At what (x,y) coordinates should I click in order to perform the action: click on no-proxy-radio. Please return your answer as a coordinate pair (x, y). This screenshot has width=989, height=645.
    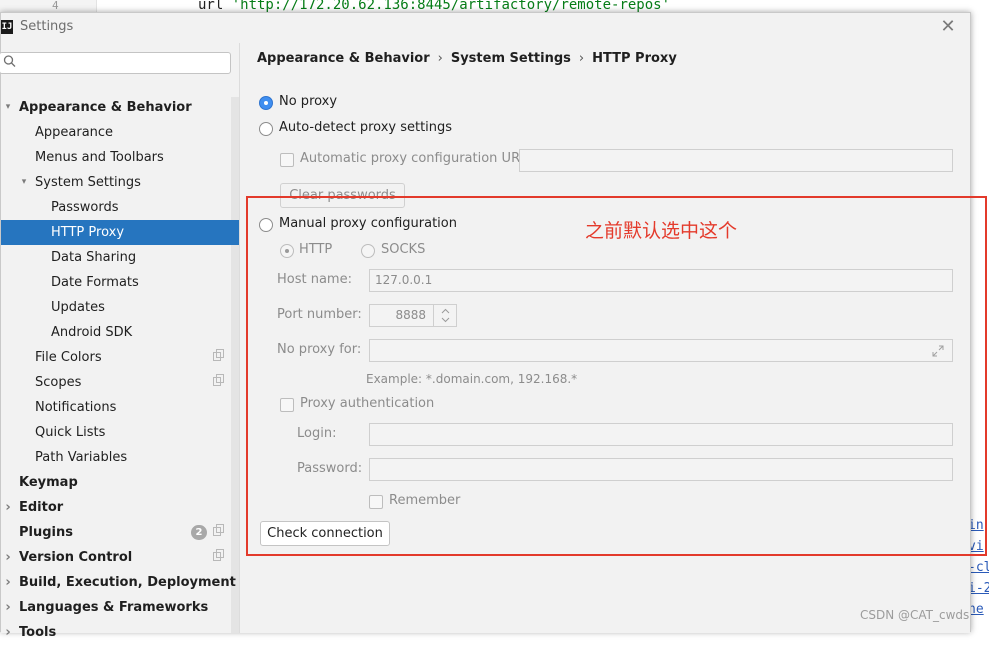
    Looking at the image, I should click on (266, 103).